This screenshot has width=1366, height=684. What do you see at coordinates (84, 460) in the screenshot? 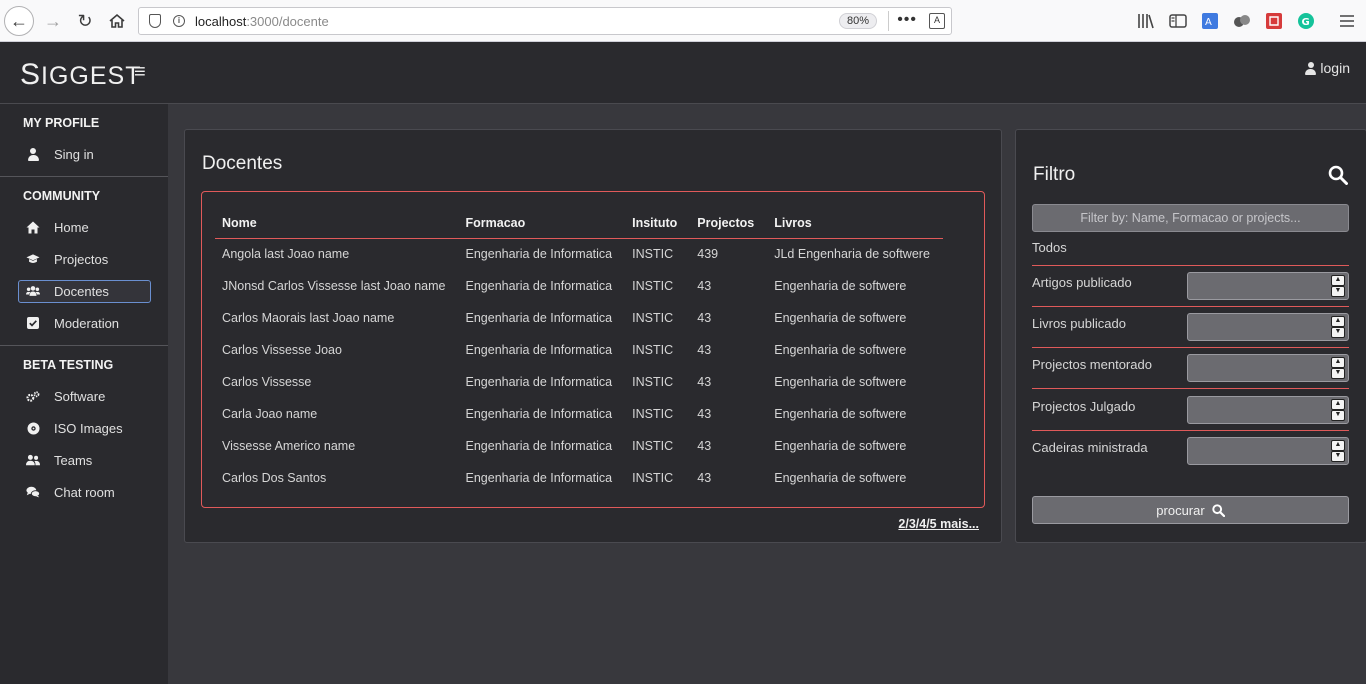
I see `sidebar-item-teams: Teams` at bounding box center [84, 460].